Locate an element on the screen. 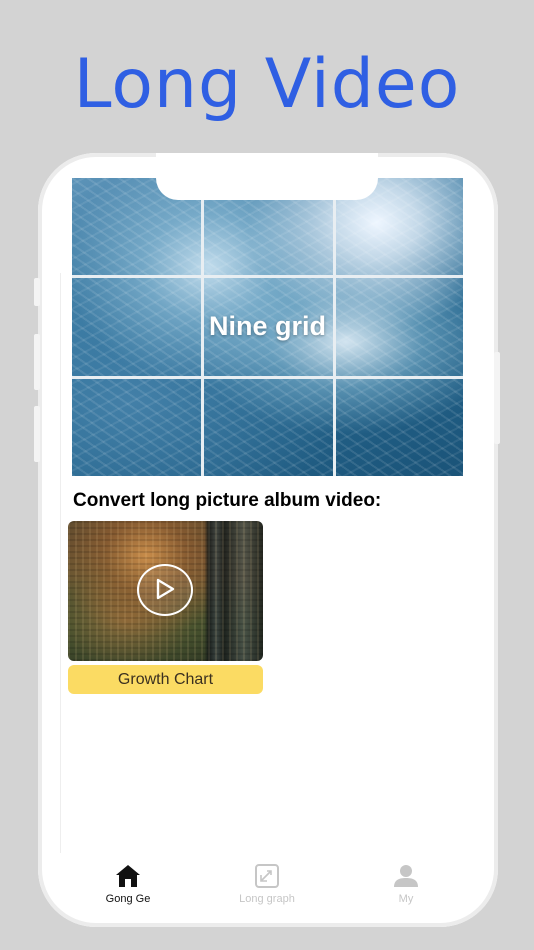  tab-my: My is located at coordinates (406, 883).